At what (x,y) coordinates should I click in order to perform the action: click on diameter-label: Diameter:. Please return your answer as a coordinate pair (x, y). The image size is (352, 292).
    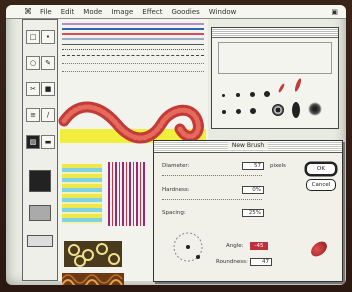
    Looking at the image, I should click on (176, 166).